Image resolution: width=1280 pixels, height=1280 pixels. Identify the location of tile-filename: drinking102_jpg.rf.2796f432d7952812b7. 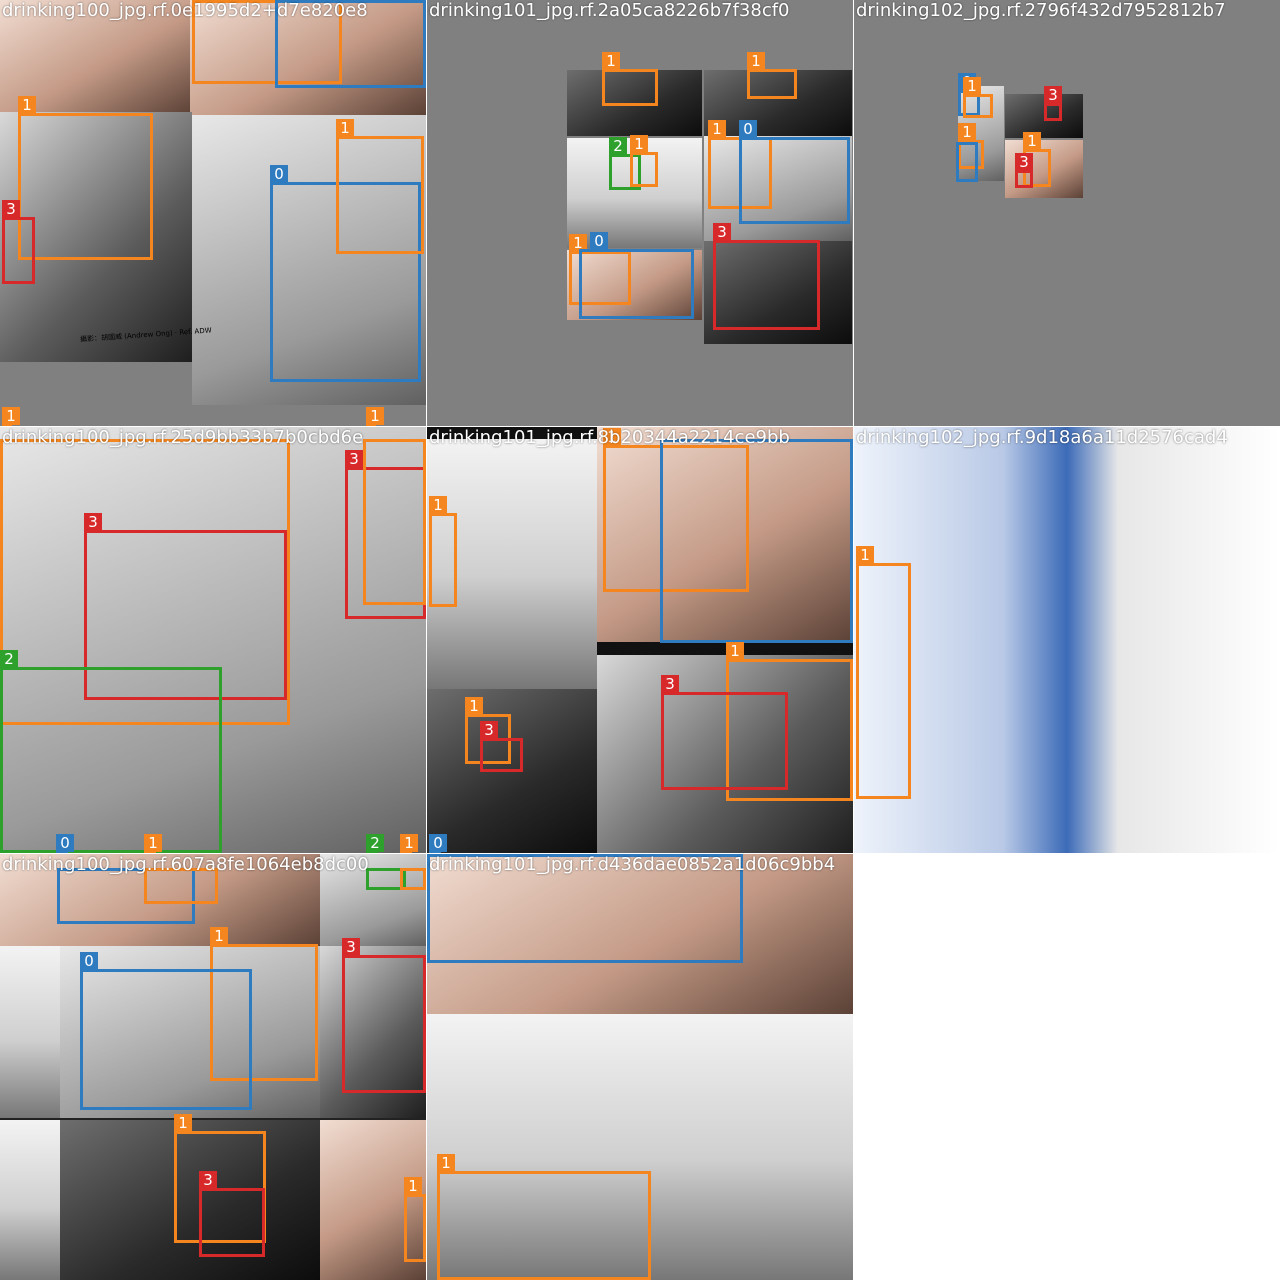
(1041, 10).